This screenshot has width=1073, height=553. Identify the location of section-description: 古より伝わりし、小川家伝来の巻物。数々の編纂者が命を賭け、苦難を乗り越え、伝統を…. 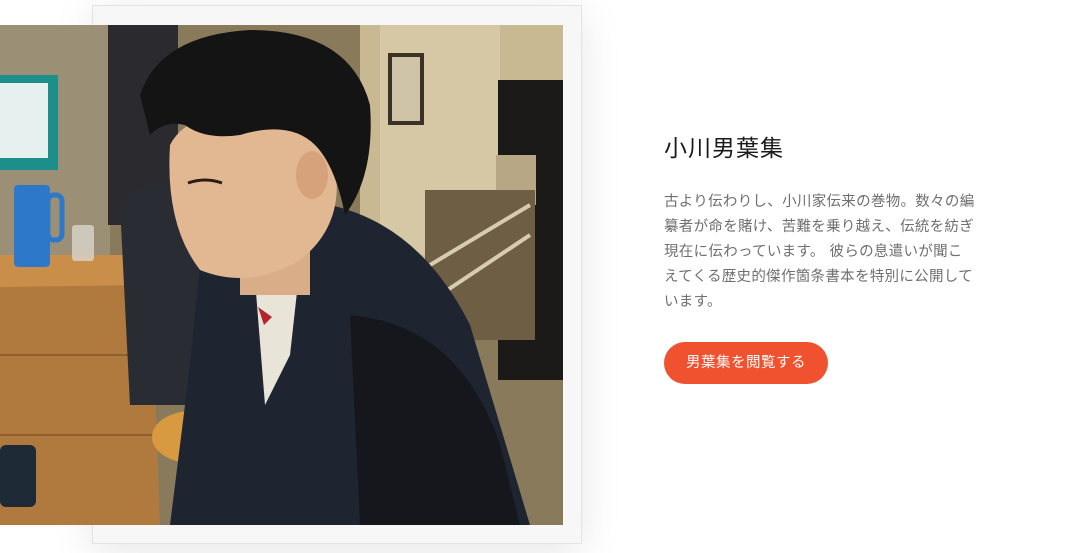
(819, 252).